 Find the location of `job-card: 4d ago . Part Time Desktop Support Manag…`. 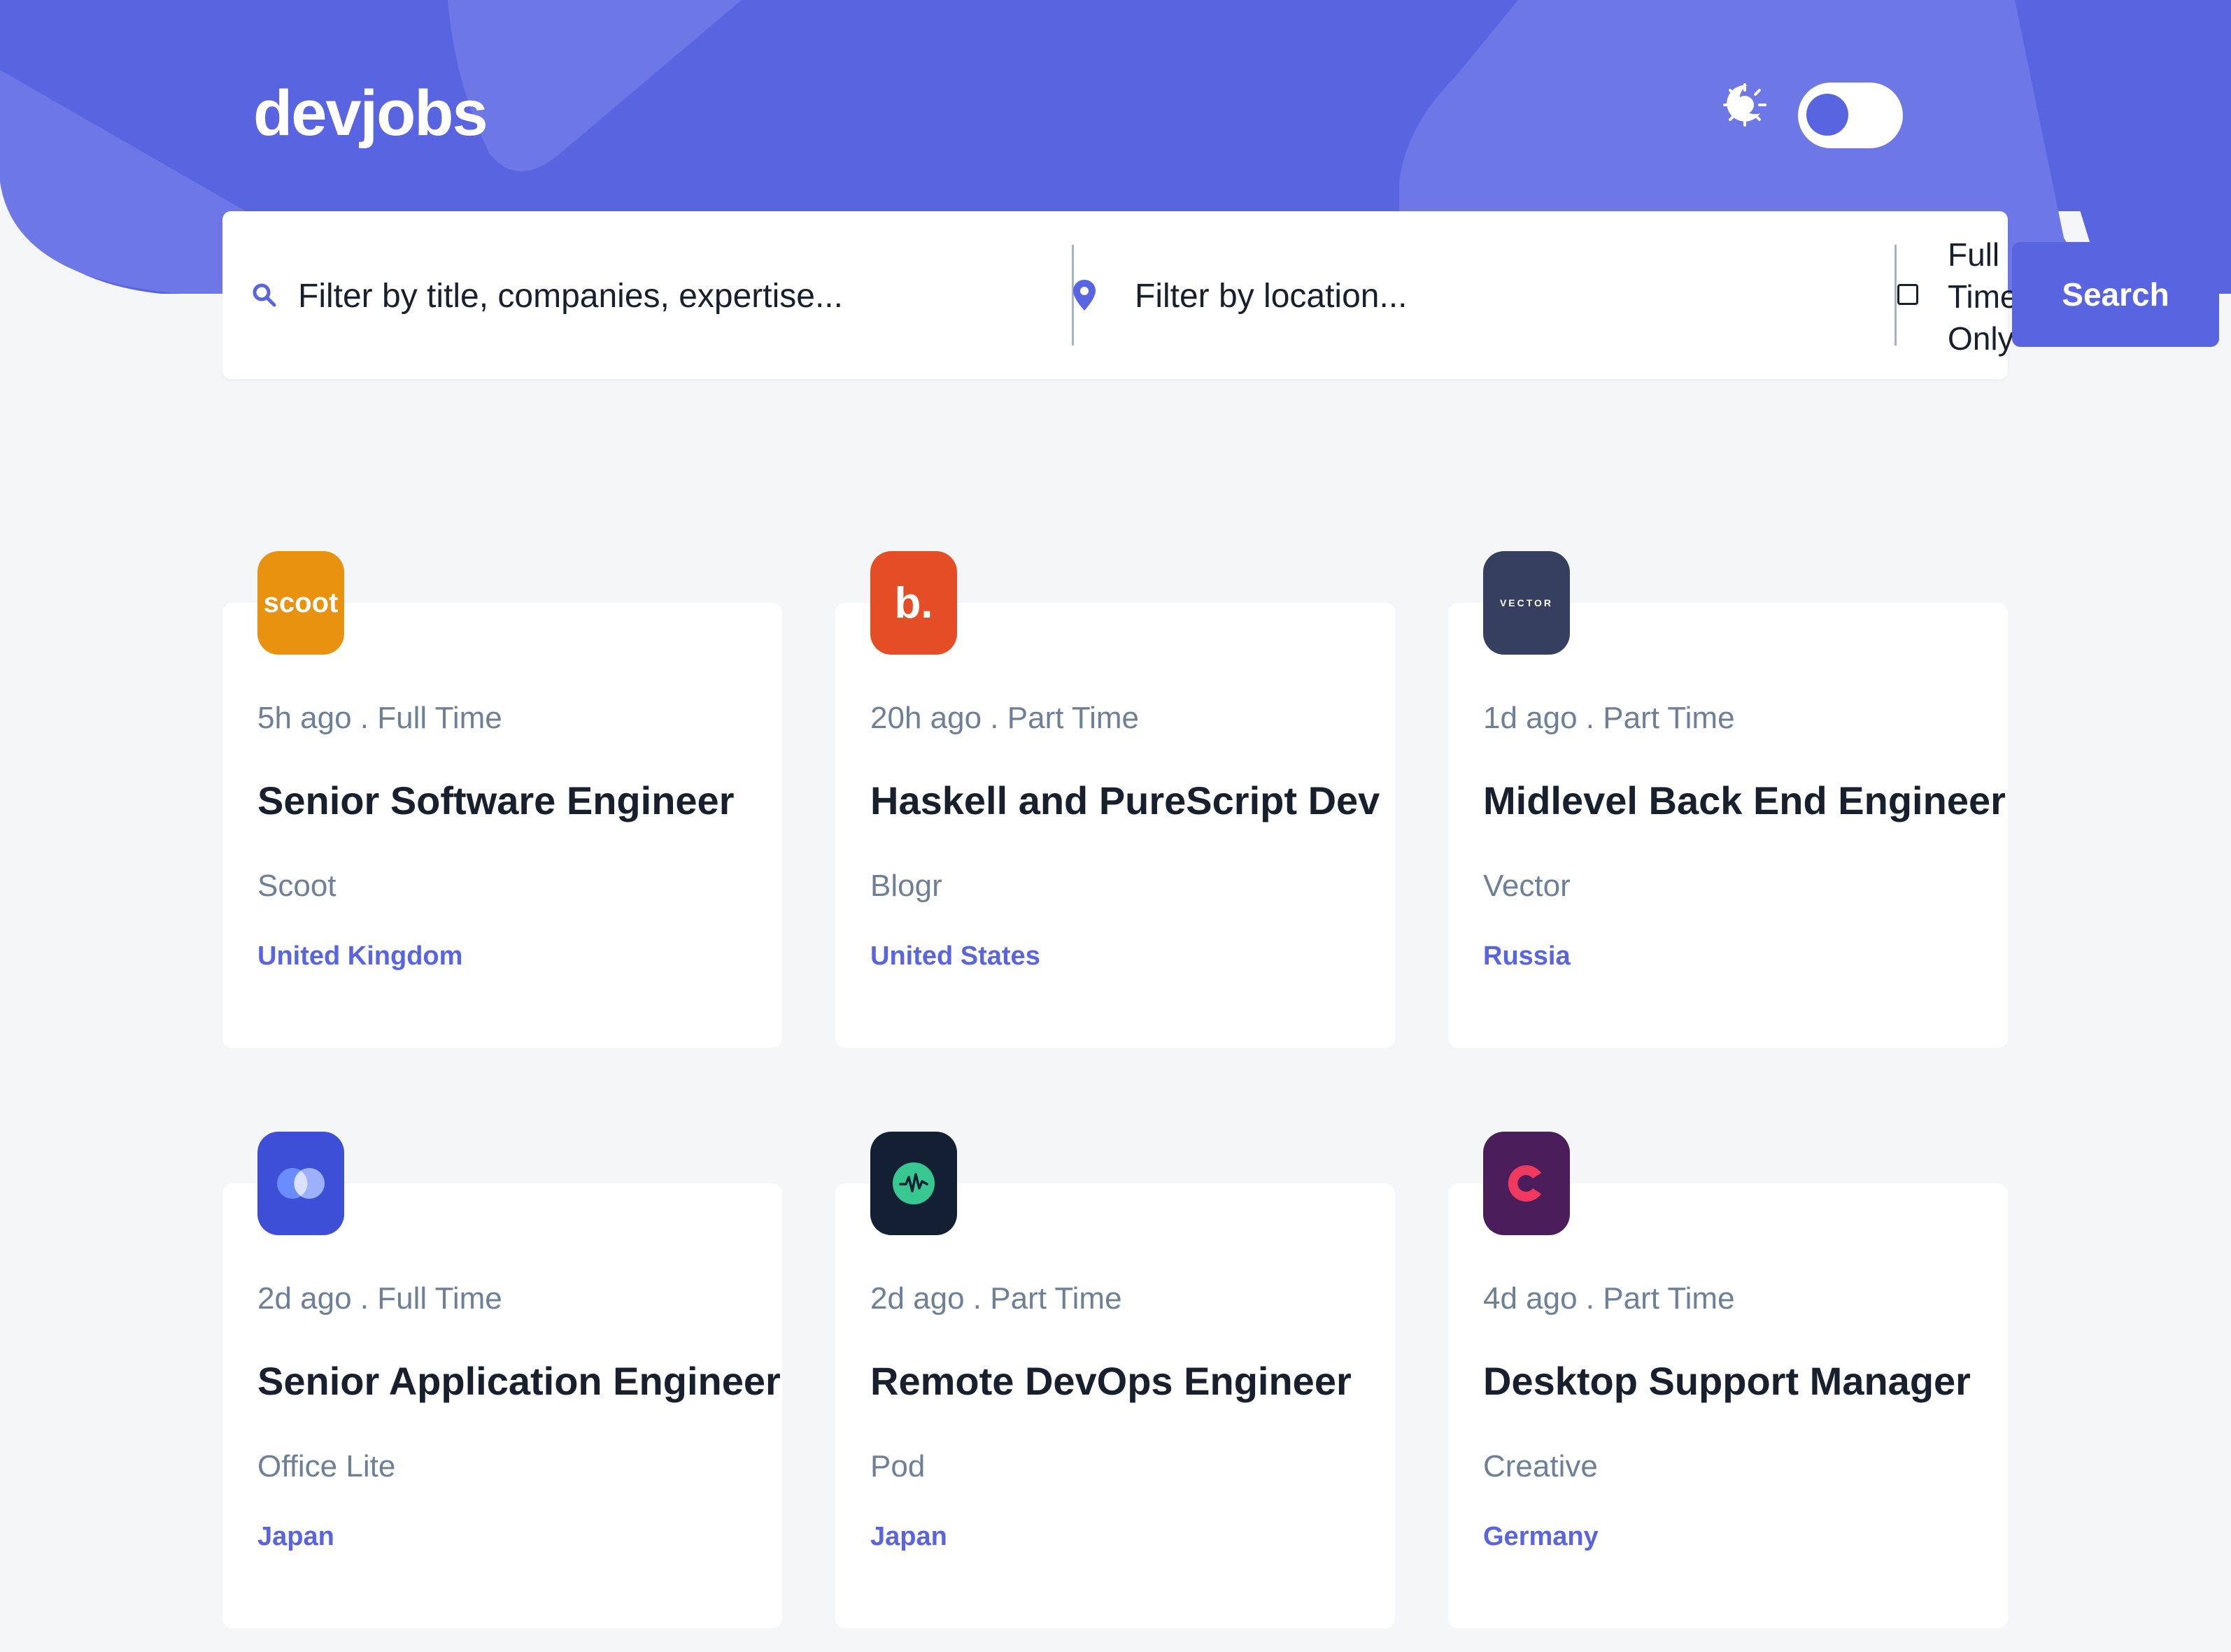

job-card: 4d ago . Part Time Desktop Support Manag… is located at coordinates (1728, 1380).